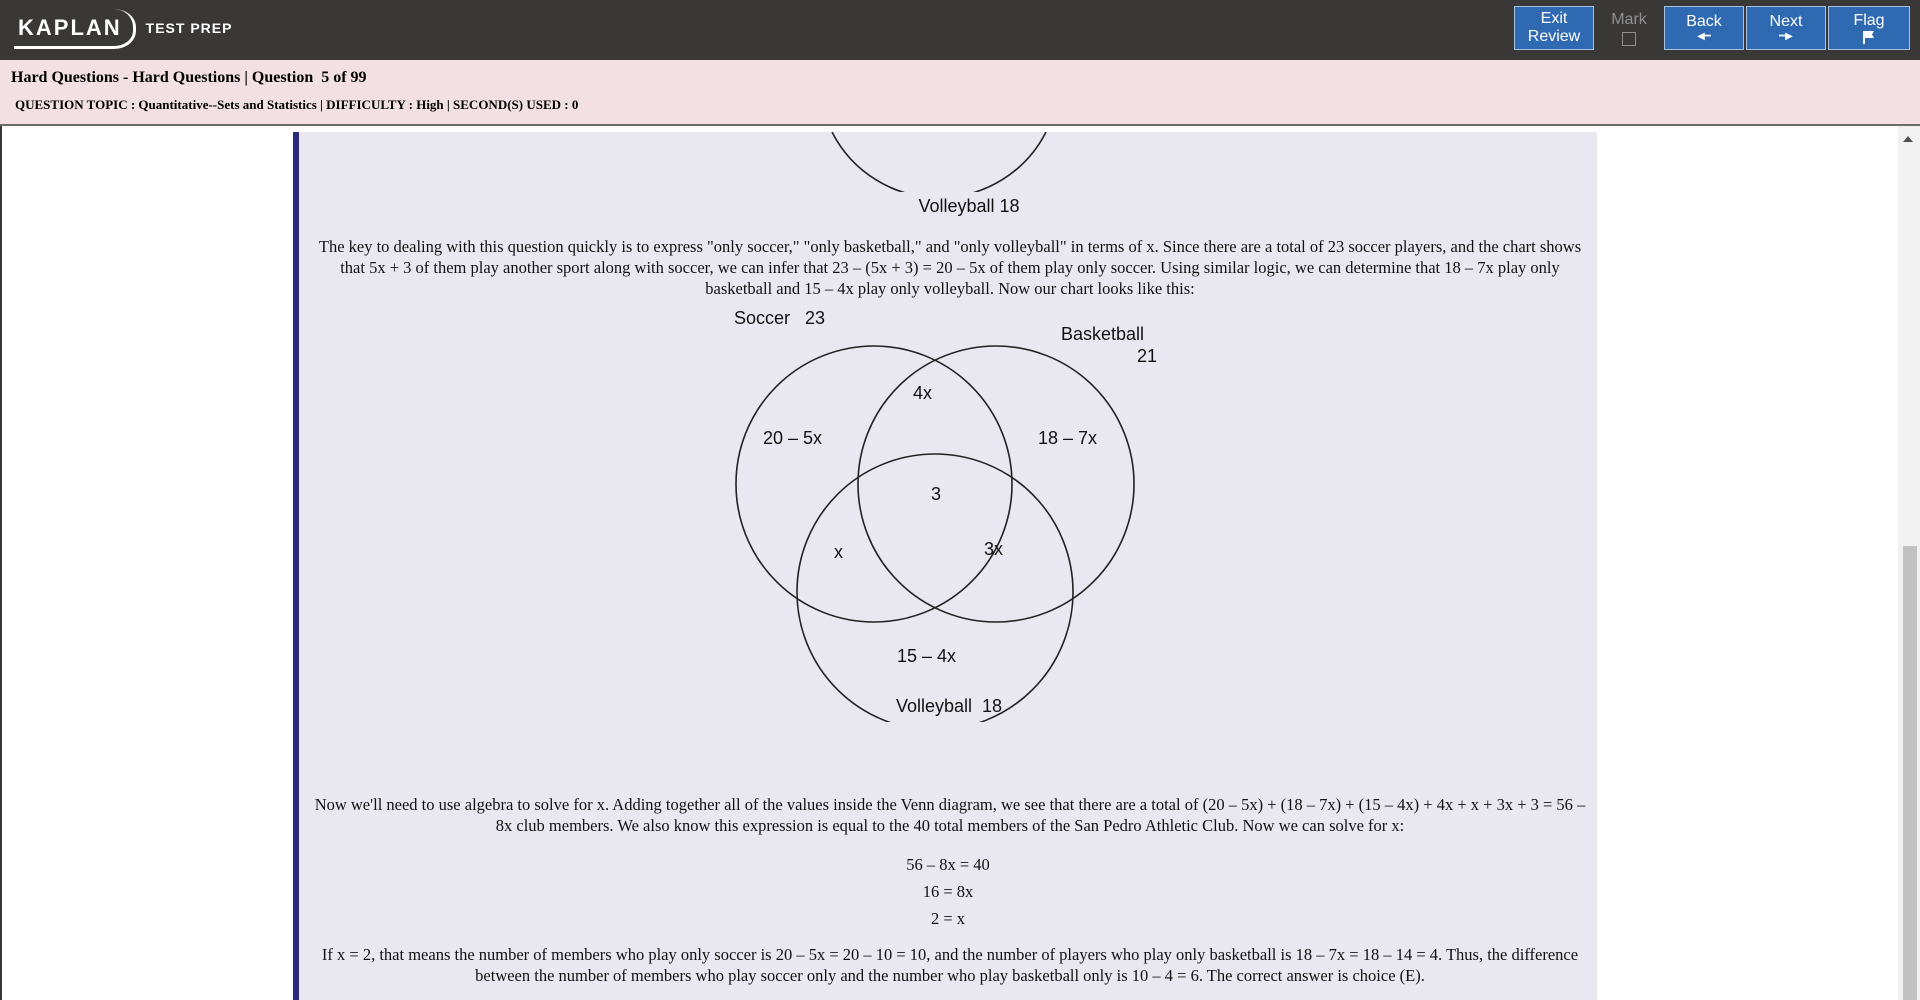 The width and height of the screenshot is (1920, 1000). Describe the element at coordinates (927, 656) in the screenshot. I see `only-volleyball-region: 15 – 4x` at that location.